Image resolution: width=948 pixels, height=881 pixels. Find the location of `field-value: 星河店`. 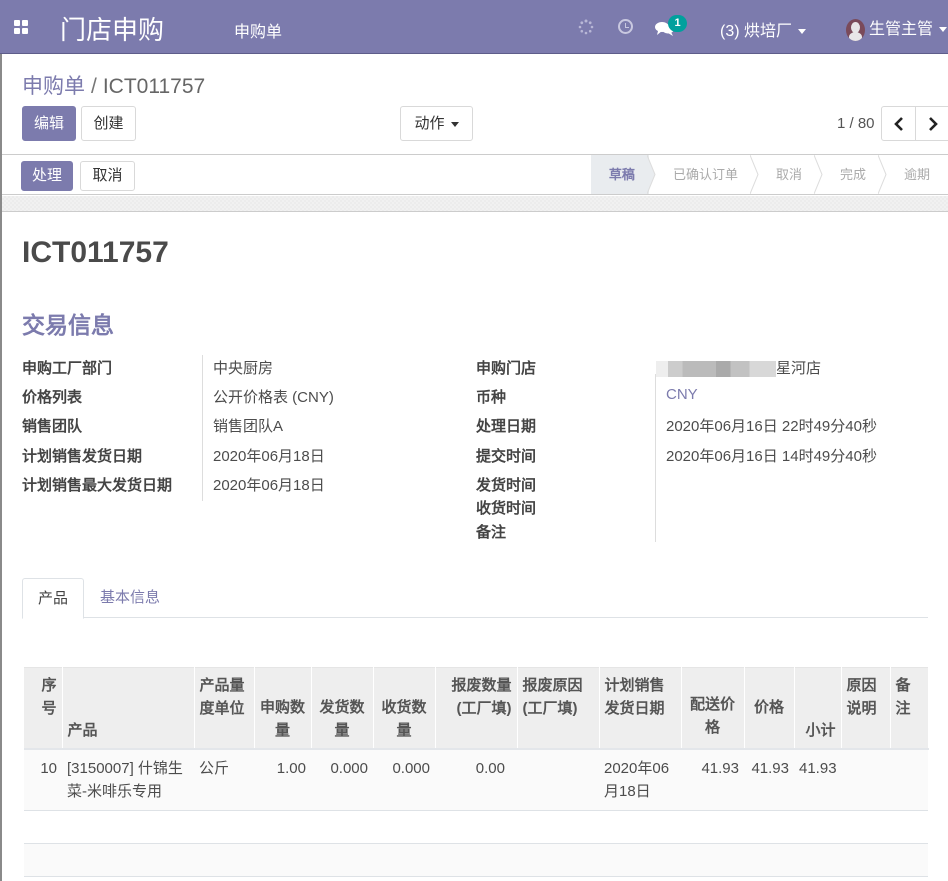

field-value: 星河店 is located at coordinates (799, 368).